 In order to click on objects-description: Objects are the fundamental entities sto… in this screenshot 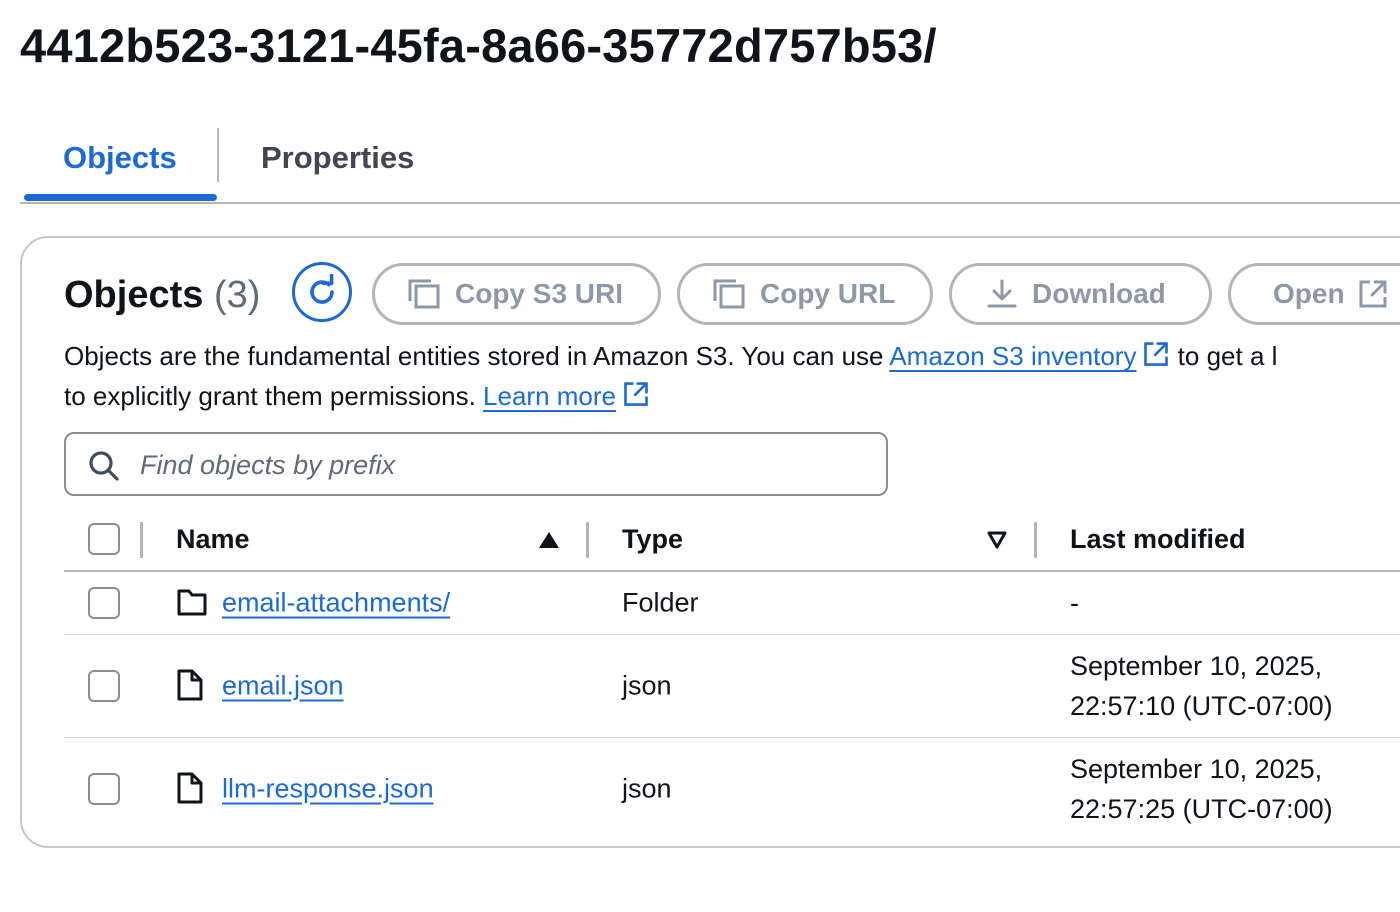, I will do `click(732, 376)`.